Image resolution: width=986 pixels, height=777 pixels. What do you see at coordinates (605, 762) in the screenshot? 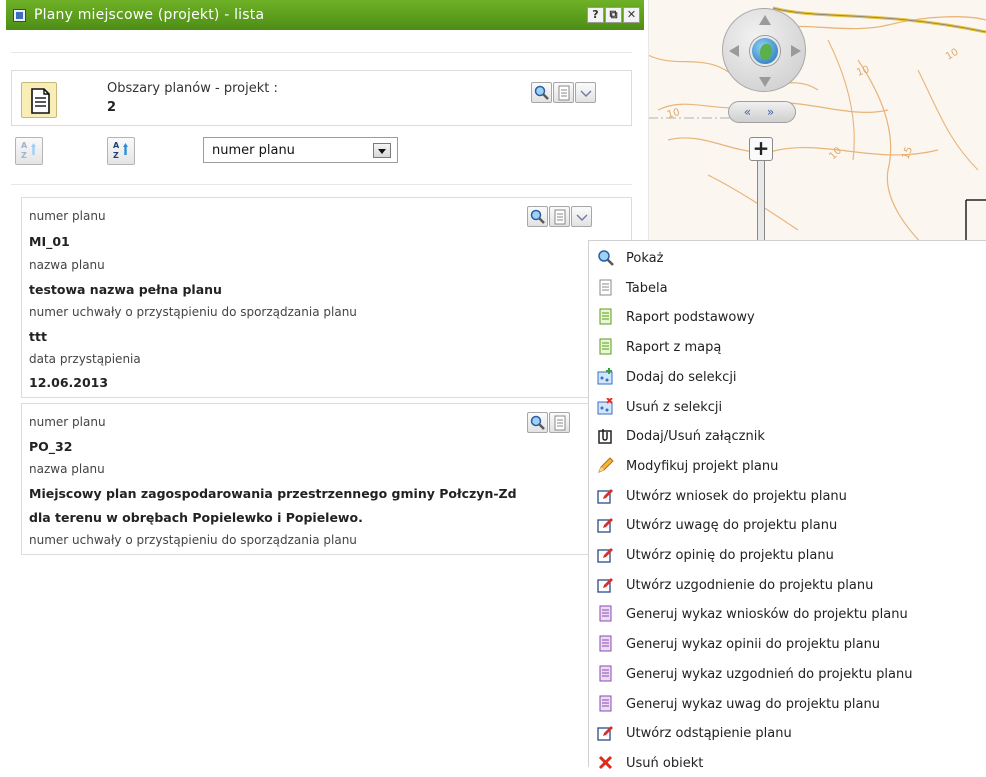
I see `delete-x-icon` at bounding box center [605, 762].